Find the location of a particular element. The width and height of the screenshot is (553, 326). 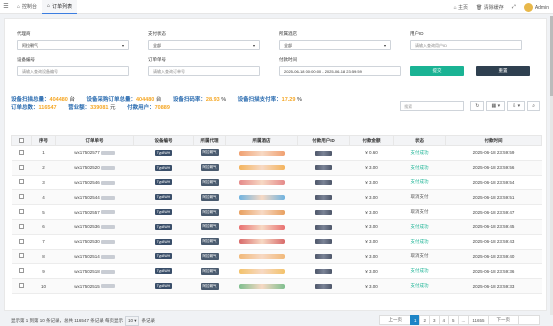

cell-status: 取消支付 is located at coordinates (419, 197).